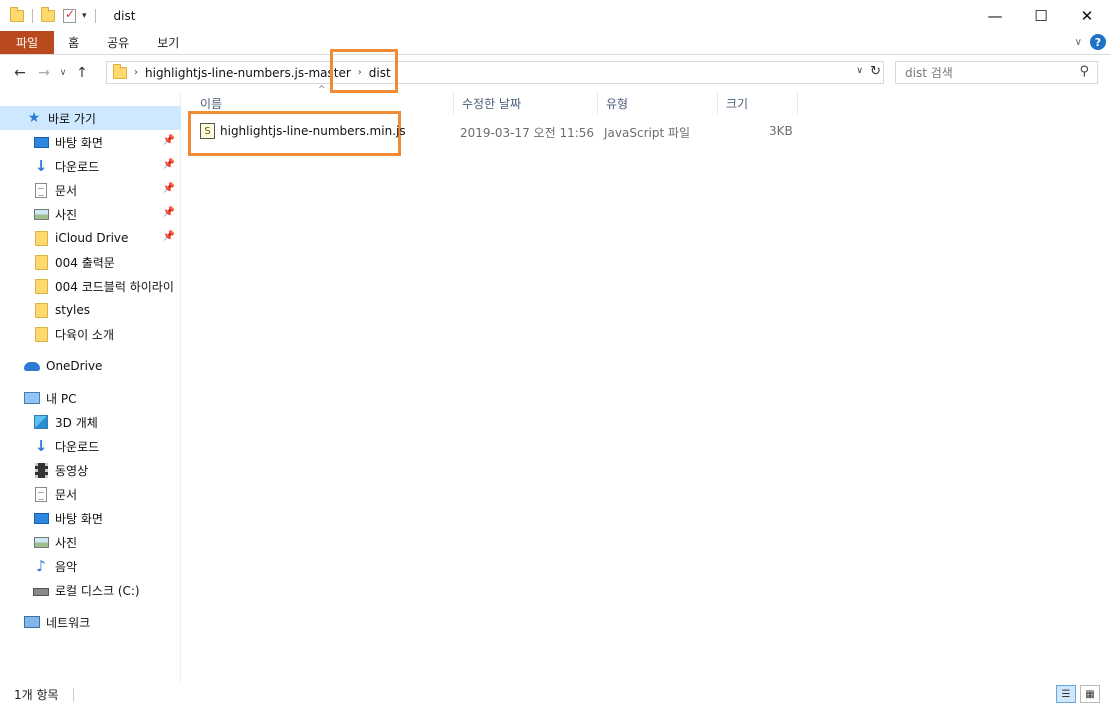 The width and height of the screenshot is (1110, 707). Describe the element at coordinates (995, 15) in the screenshot. I see `minimize-button: —` at that location.